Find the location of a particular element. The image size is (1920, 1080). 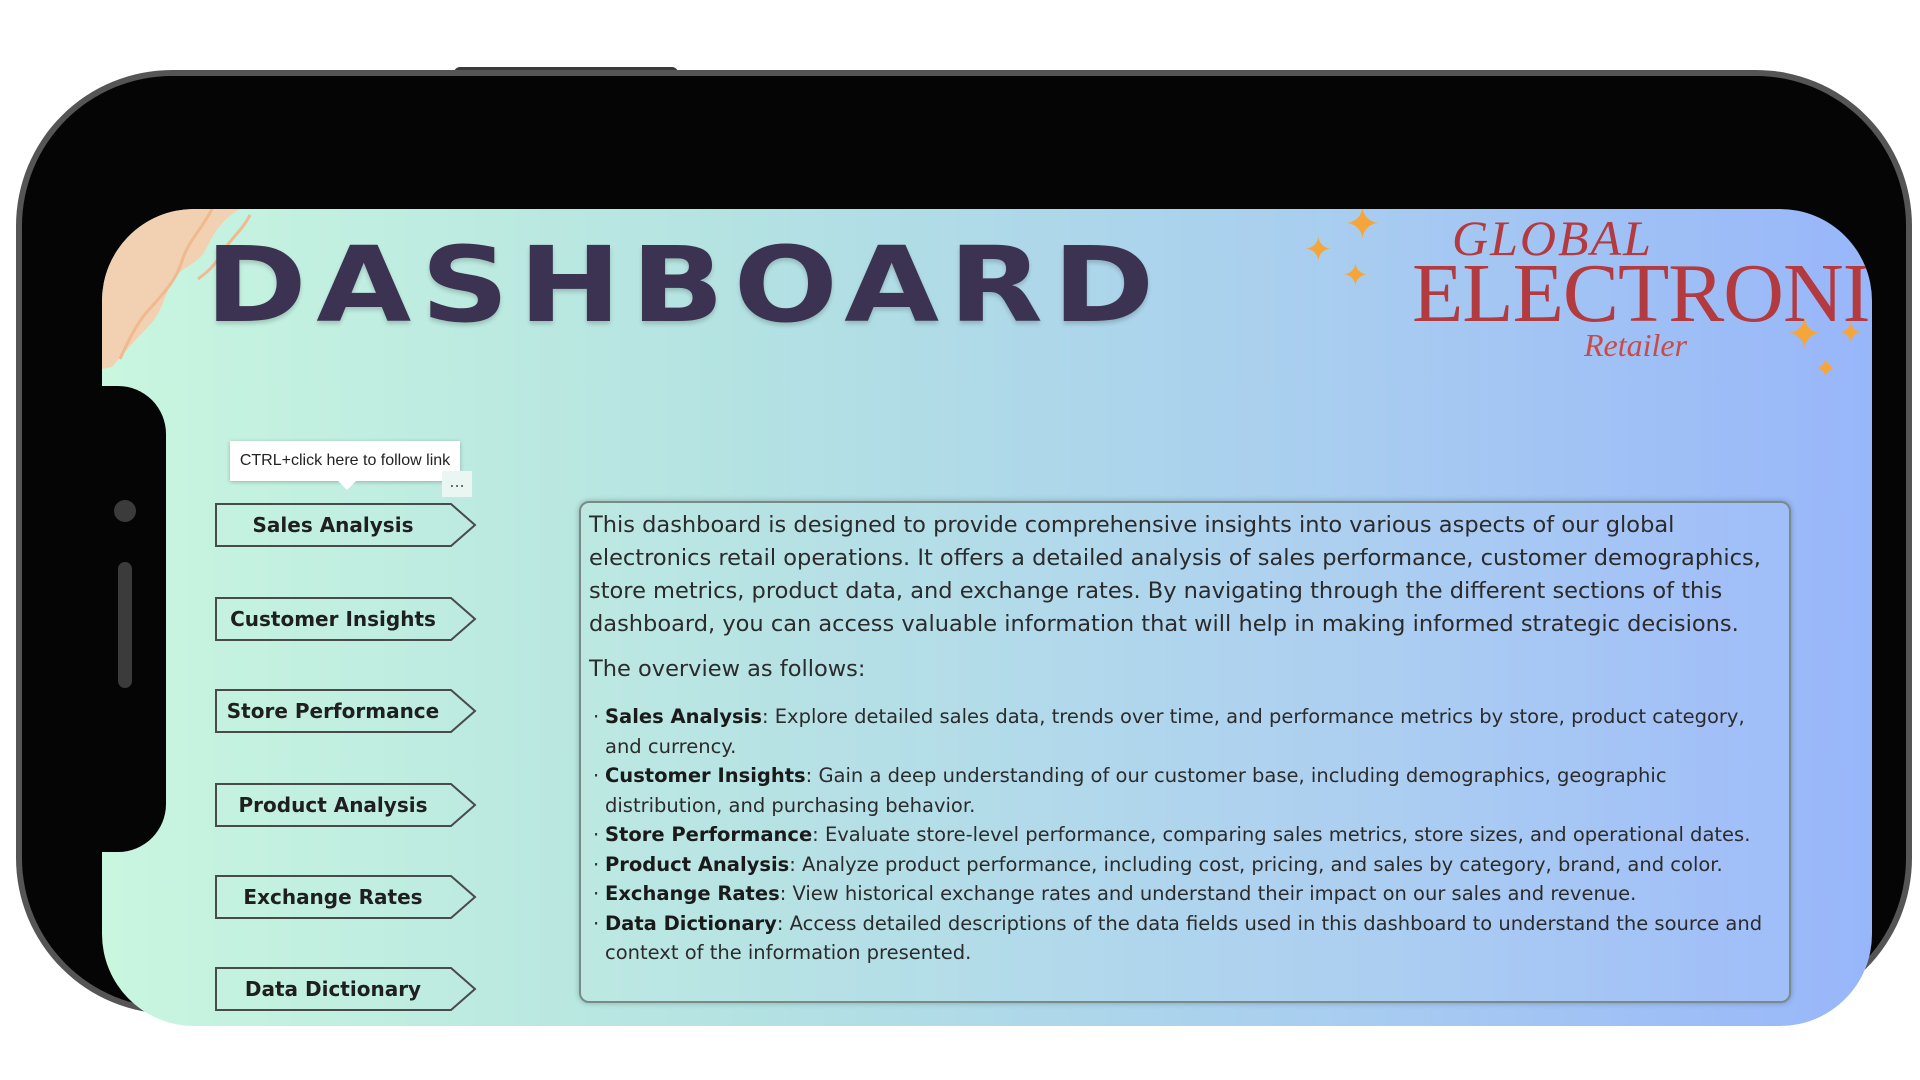

list-item-term: Sales Analysis is located at coordinates (683, 716).